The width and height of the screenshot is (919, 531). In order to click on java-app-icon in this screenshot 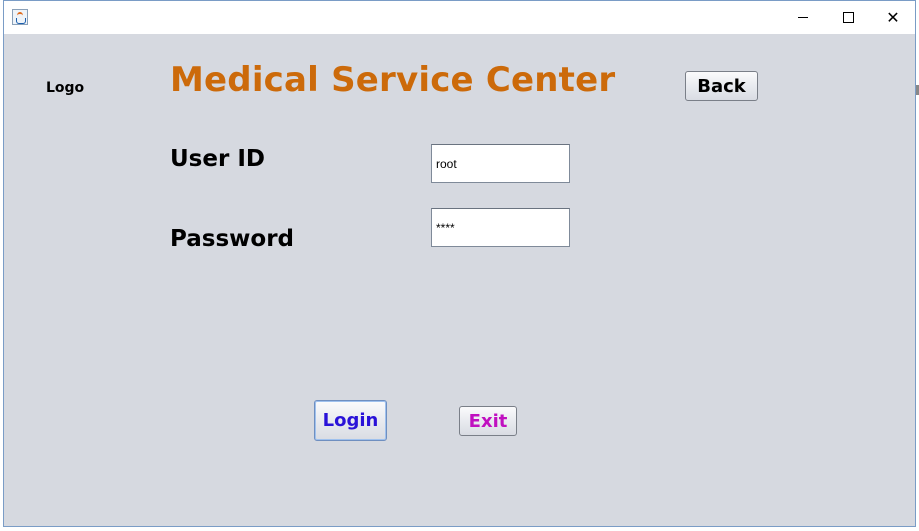, I will do `click(20, 17)`.